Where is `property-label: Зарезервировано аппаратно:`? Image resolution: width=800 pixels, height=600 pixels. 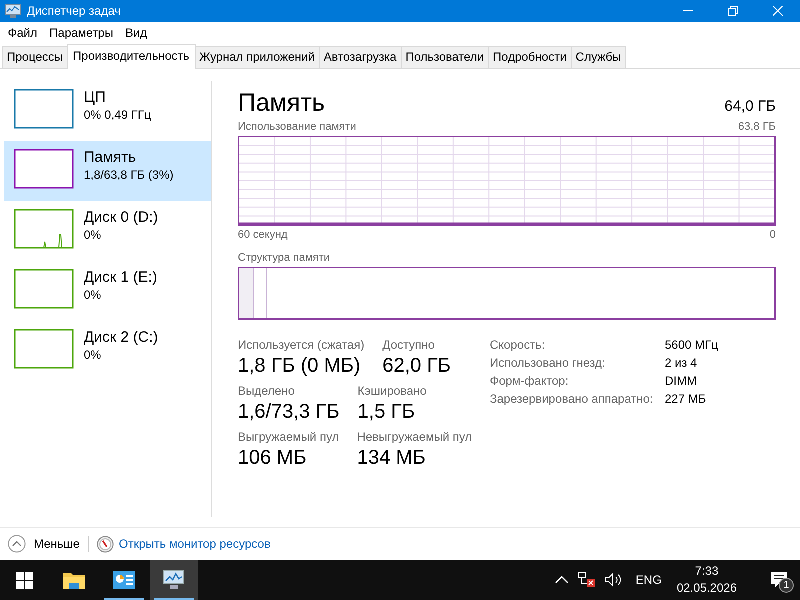
property-label: Зарезервировано аппаратно: is located at coordinates (572, 399).